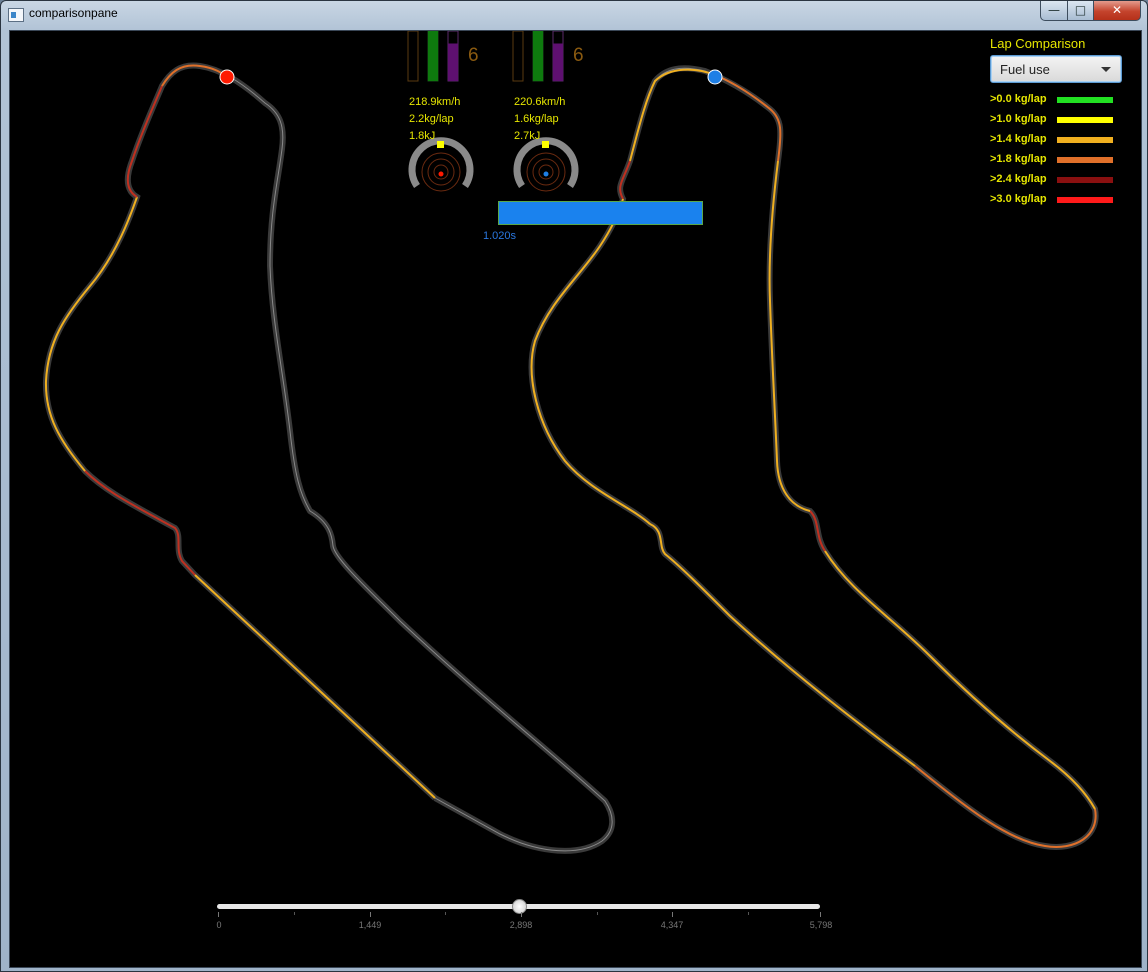 The width and height of the screenshot is (1148, 972). What do you see at coordinates (1018, 179) in the screenshot?
I see `legend-label: >2.4 kg/lap` at bounding box center [1018, 179].